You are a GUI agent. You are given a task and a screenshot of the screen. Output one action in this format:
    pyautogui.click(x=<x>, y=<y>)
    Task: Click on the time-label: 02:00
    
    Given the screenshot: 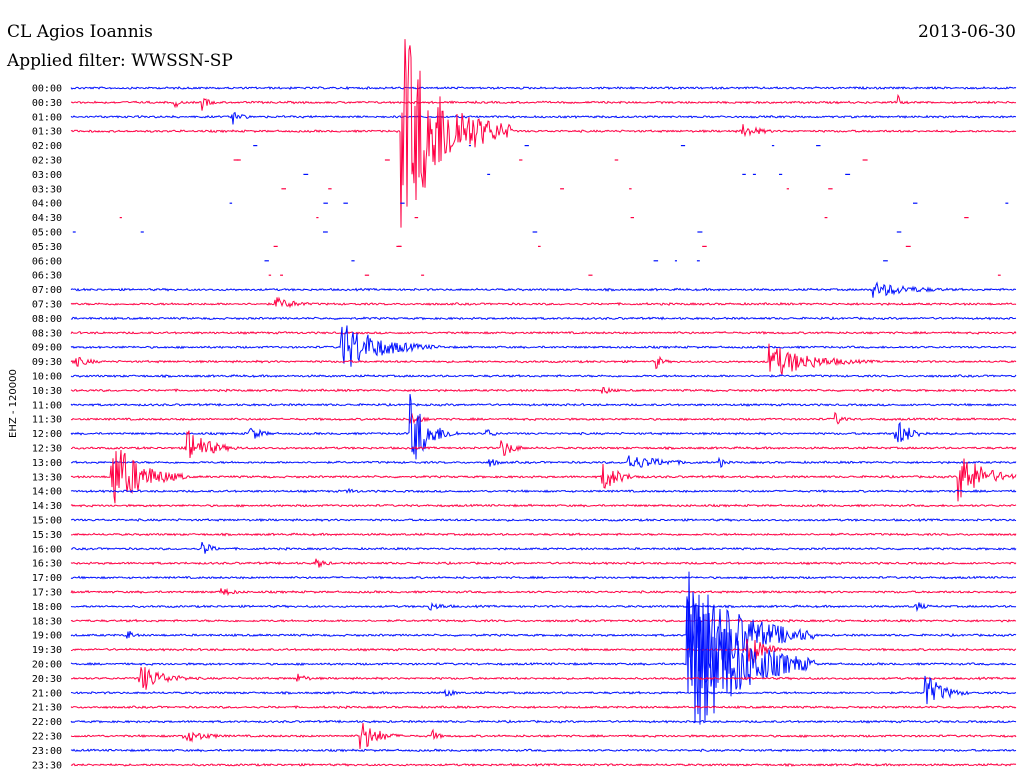 What is the action you would take?
    pyautogui.click(x=47, y=146)
    